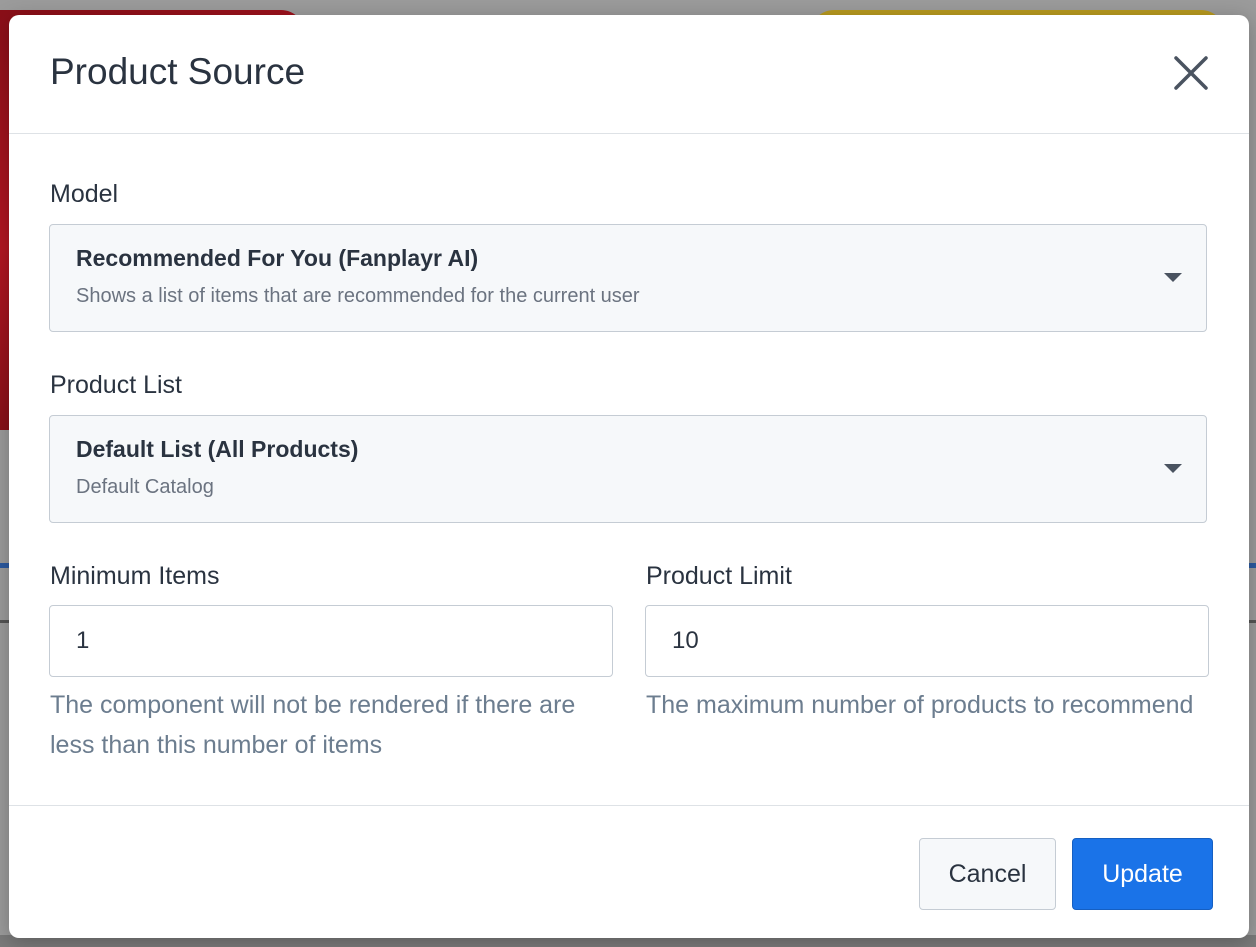 This screenshot has width=1256, height=947. I want to click on minimum-items-label: Minimum Items, so click(135, 576).